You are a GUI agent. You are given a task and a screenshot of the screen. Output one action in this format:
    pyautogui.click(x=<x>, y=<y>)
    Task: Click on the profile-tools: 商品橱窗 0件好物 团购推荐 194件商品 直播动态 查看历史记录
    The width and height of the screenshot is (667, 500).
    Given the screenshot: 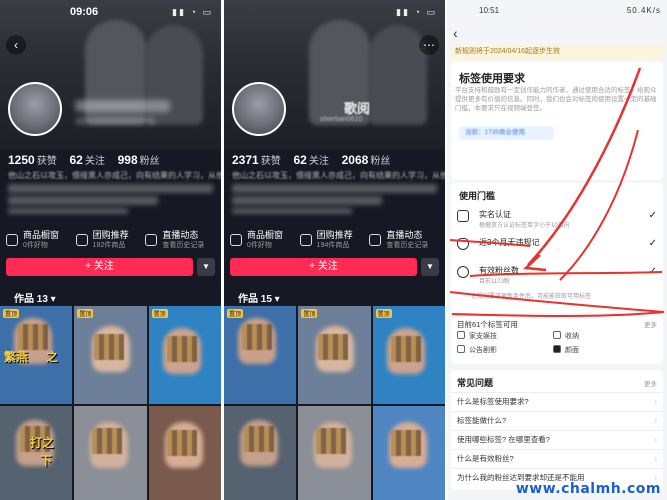 What is the action you would take?
    pyautogui.click(x=334, y=240)
    